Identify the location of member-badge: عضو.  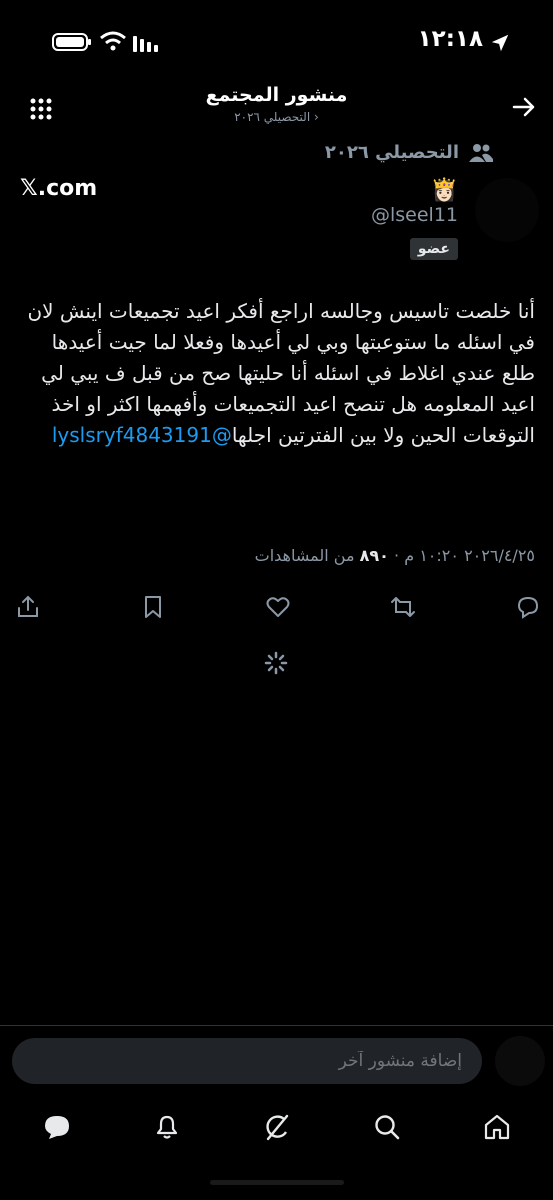
(433, 249).